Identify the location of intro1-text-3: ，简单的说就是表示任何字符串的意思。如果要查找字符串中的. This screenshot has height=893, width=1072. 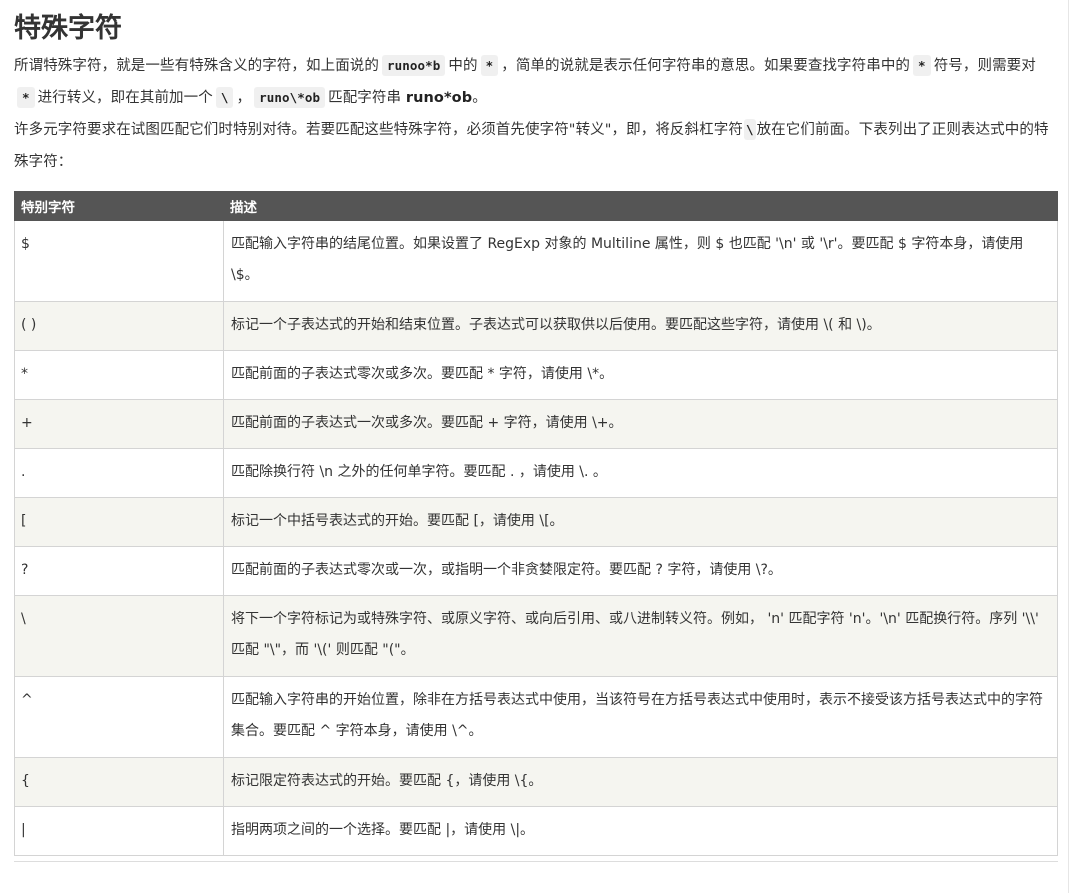
(706, 66).